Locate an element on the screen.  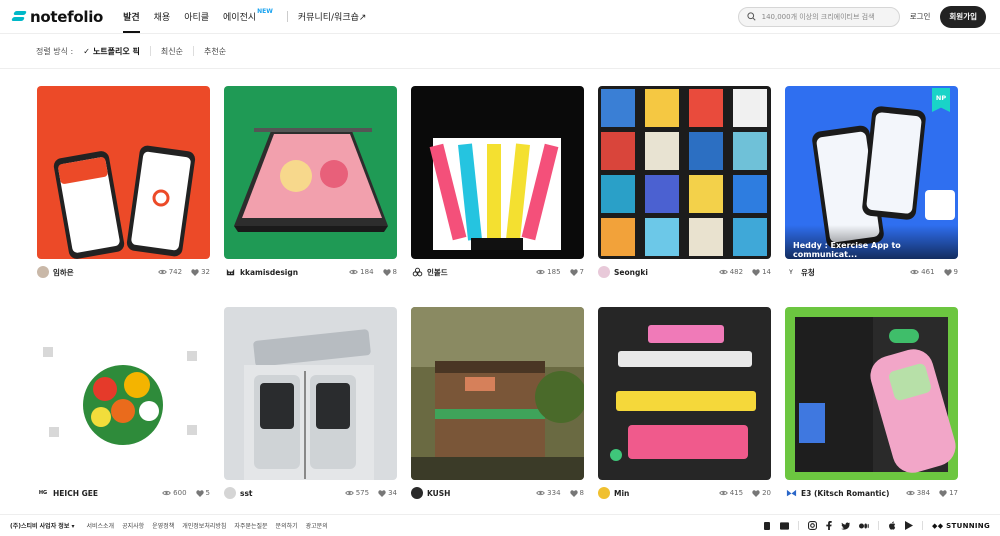
view-count: 742 is located at coordinates (175, 272).